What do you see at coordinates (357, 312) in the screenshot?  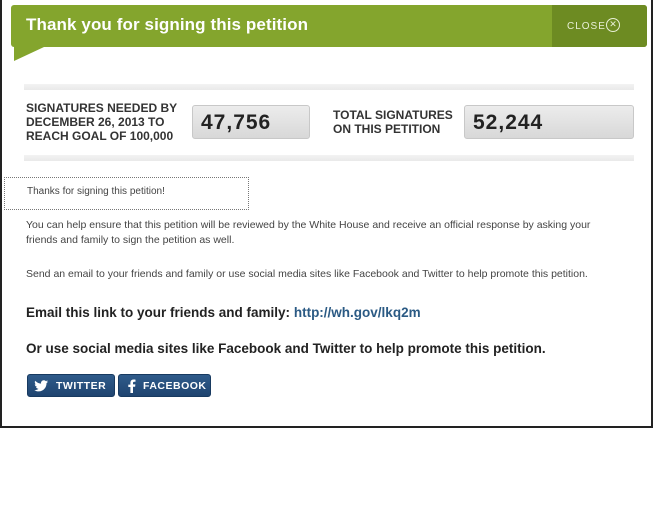 I see `petition-short-link: http://wh.gov/lkq2m` at bounding box center [357, 312].